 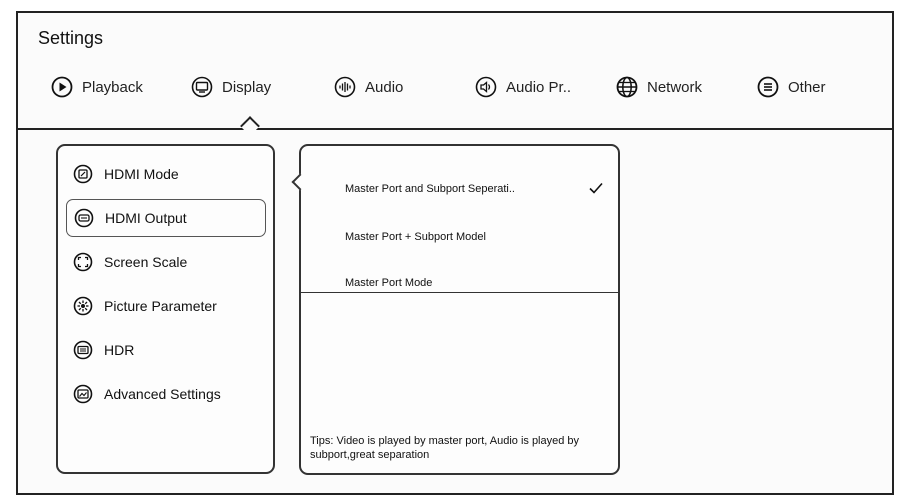 I want to click on menu-item-advanced-settings: Advanced Settings, so click(x=166, y=394).